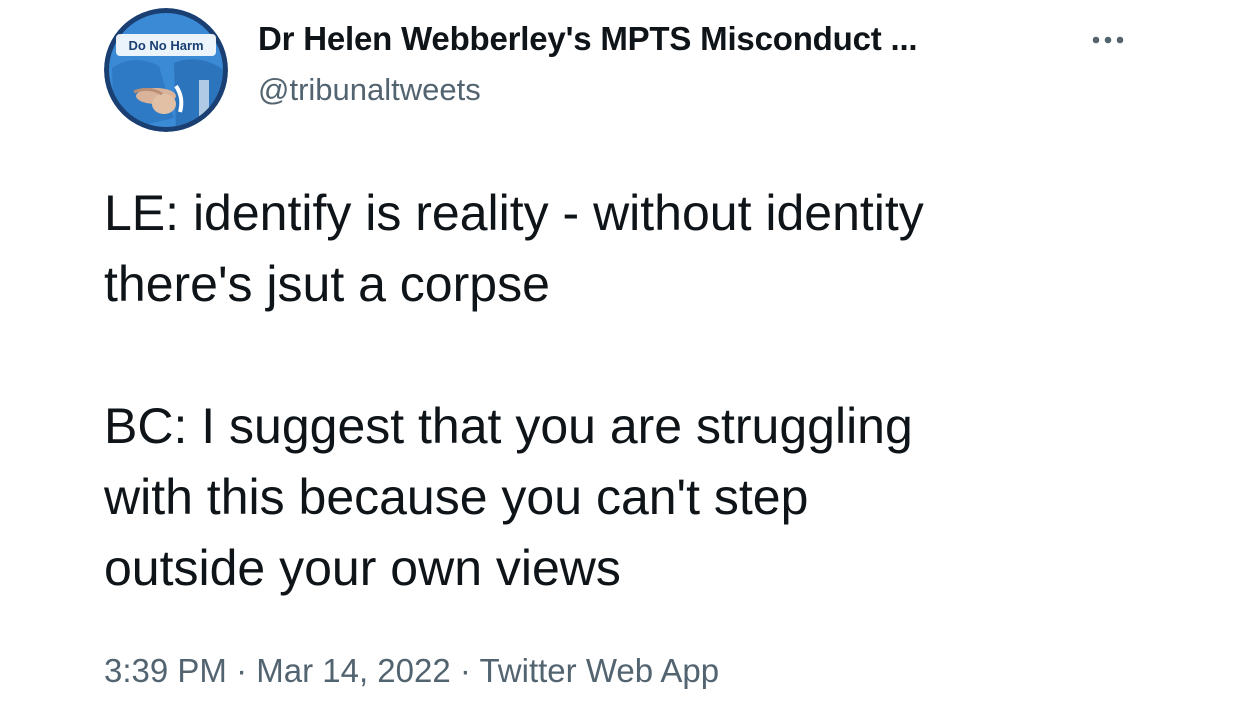  I want to click on avatar-image: Do No Harm, so click(166, 70).